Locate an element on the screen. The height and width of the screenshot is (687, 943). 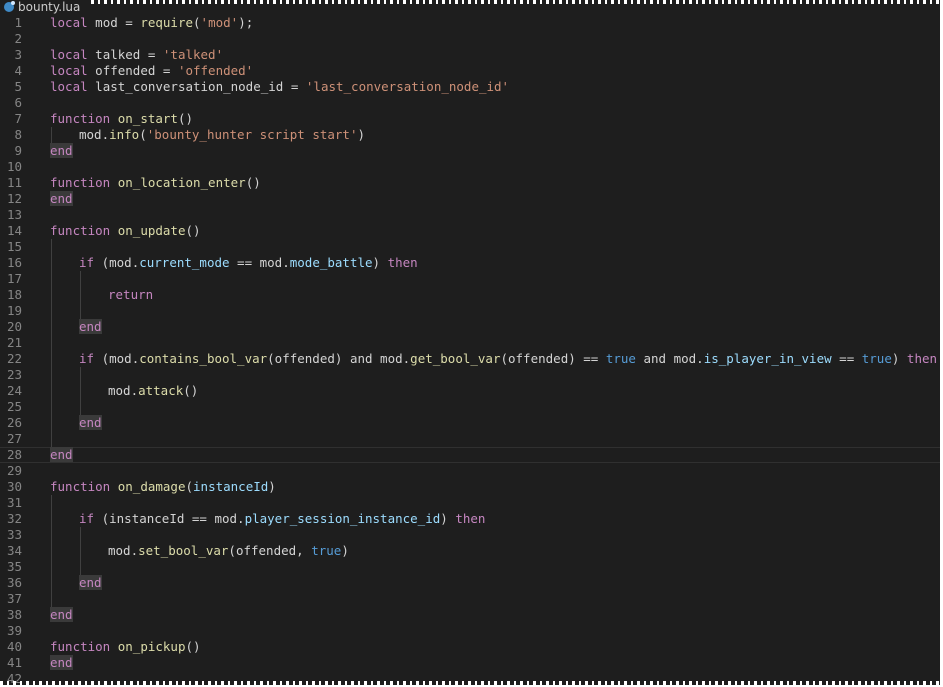
code-line: 9 end is located at coordinates (470, 151).